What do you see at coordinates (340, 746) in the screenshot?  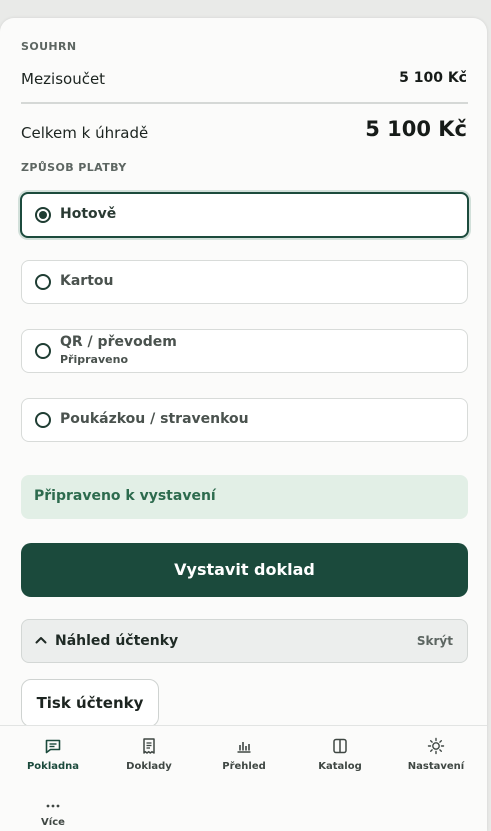 I see `columns-icon` at bounding box center [340, 746].